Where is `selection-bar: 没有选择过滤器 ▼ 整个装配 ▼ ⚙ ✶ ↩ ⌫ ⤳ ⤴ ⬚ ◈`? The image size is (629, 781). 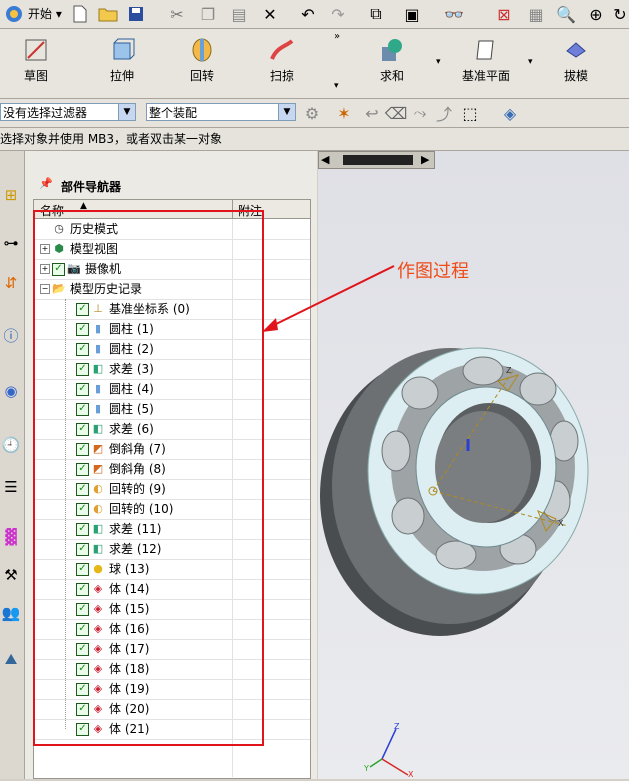 selection-bar: 没有选择过滤器 ▼ 整个装配 ▼ ⚙ ✶ ↩ ⌫ ⤳ ⤴ ⬚ ◈ is located at coordinates (314, 113).